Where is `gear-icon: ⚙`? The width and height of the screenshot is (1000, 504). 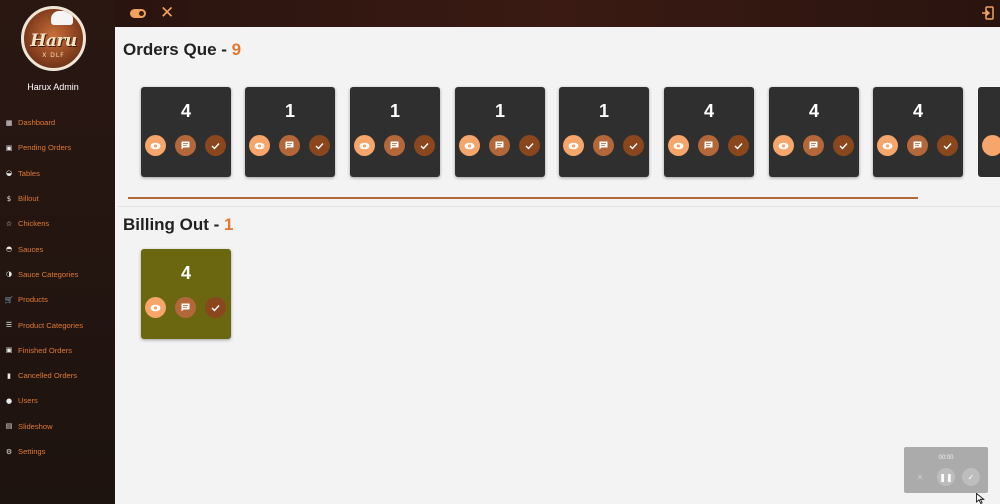
gear-icon: ⚙ is located at coordinates (9, 451).